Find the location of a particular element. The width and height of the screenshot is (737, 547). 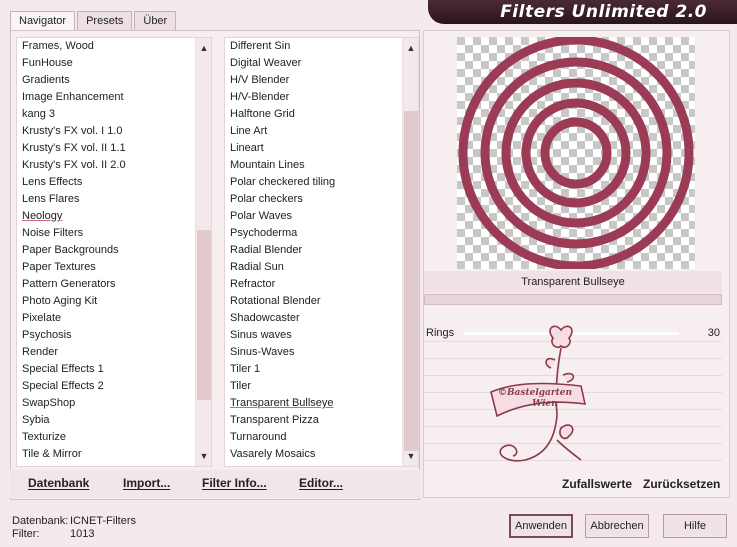

watermark-logo: ©Bastelgarten Wien is located at coordinates (538, 393).